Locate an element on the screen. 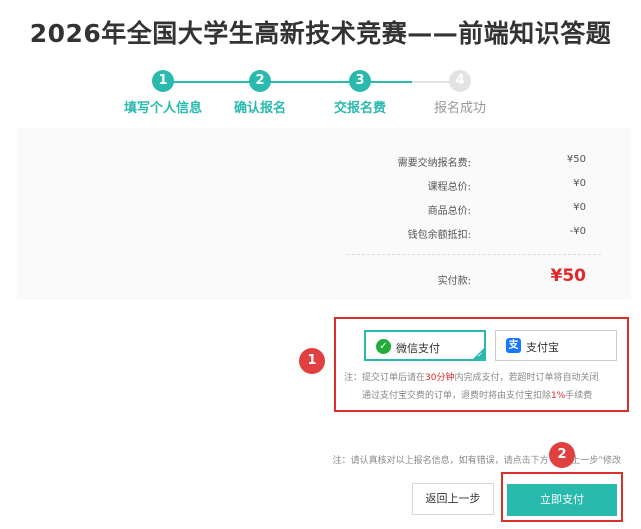  total-value: ¥50 is located at coordinates (568, 276).